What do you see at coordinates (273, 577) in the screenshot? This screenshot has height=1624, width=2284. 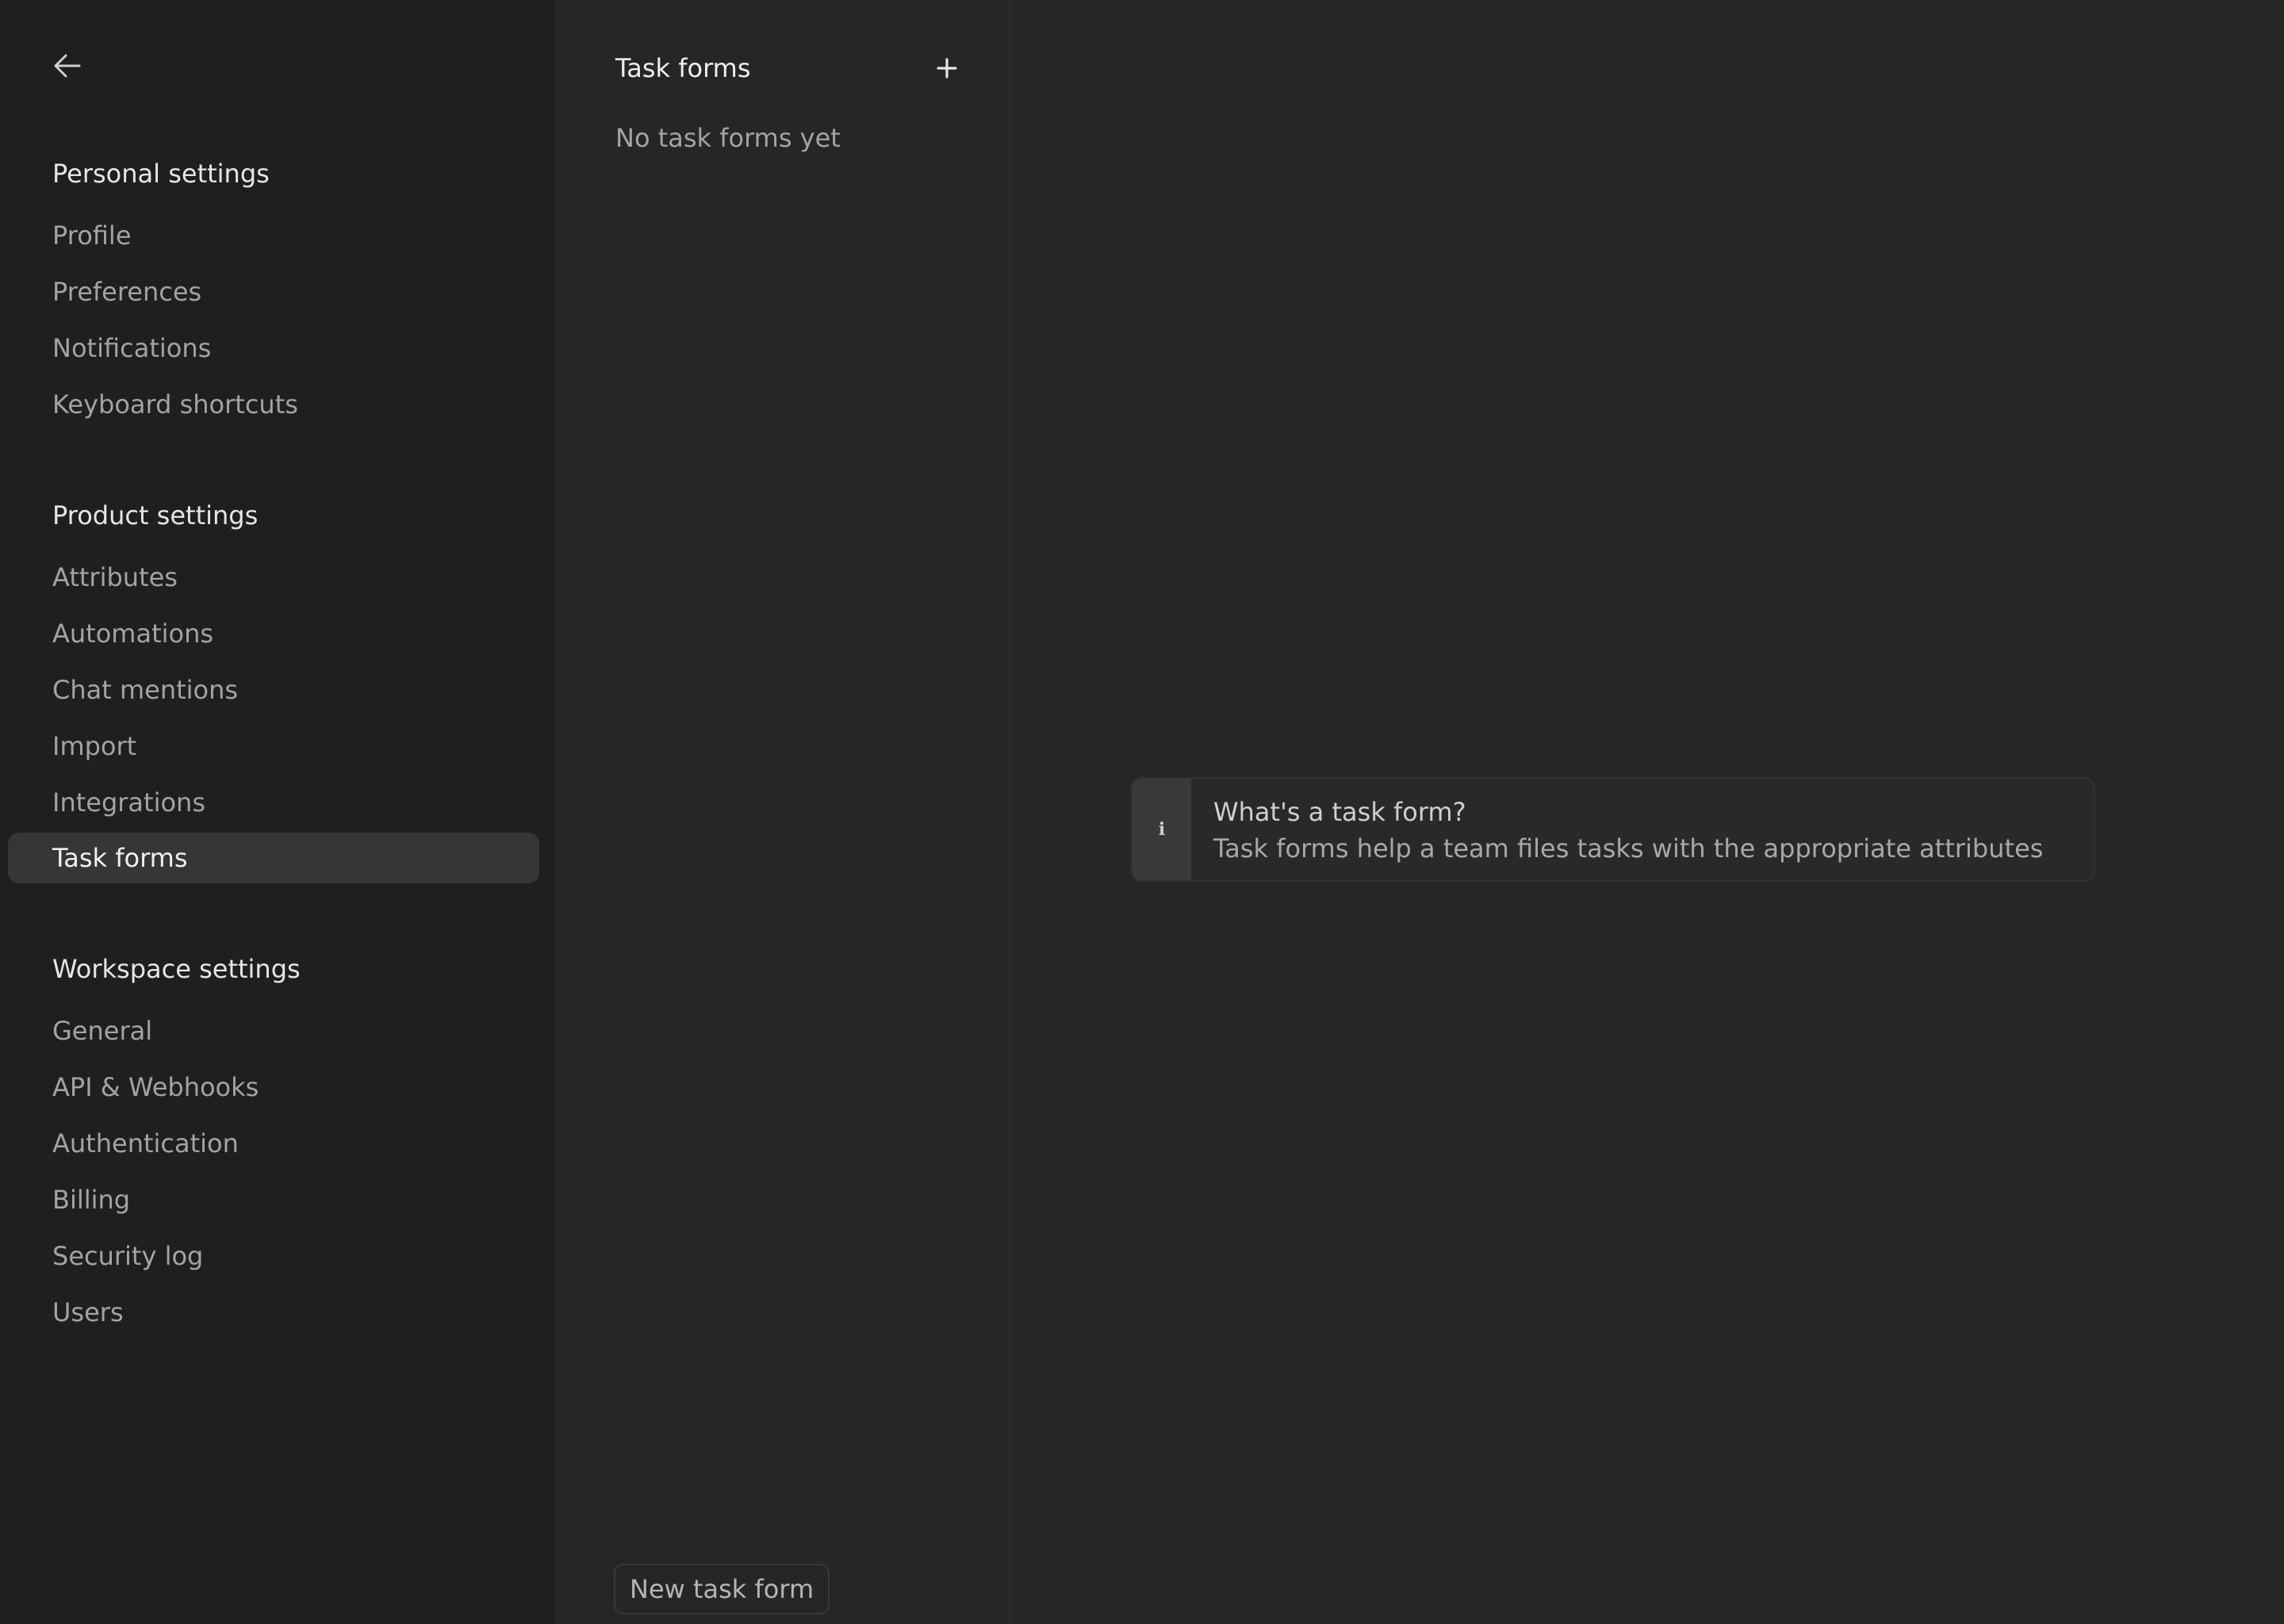 I see `sidebar-item-attributes: Attributes` at bounding box center [273, 577].